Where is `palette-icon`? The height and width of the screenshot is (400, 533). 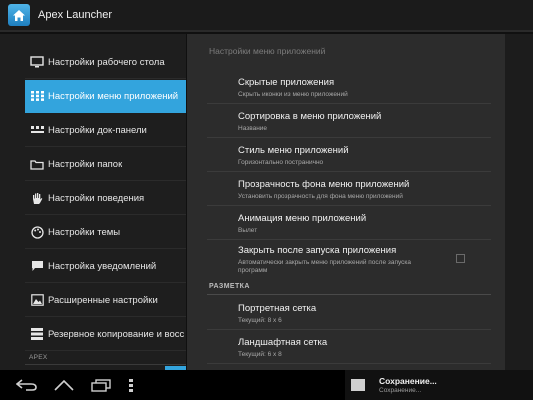
palette-icon is located at coordinates (37, 232).